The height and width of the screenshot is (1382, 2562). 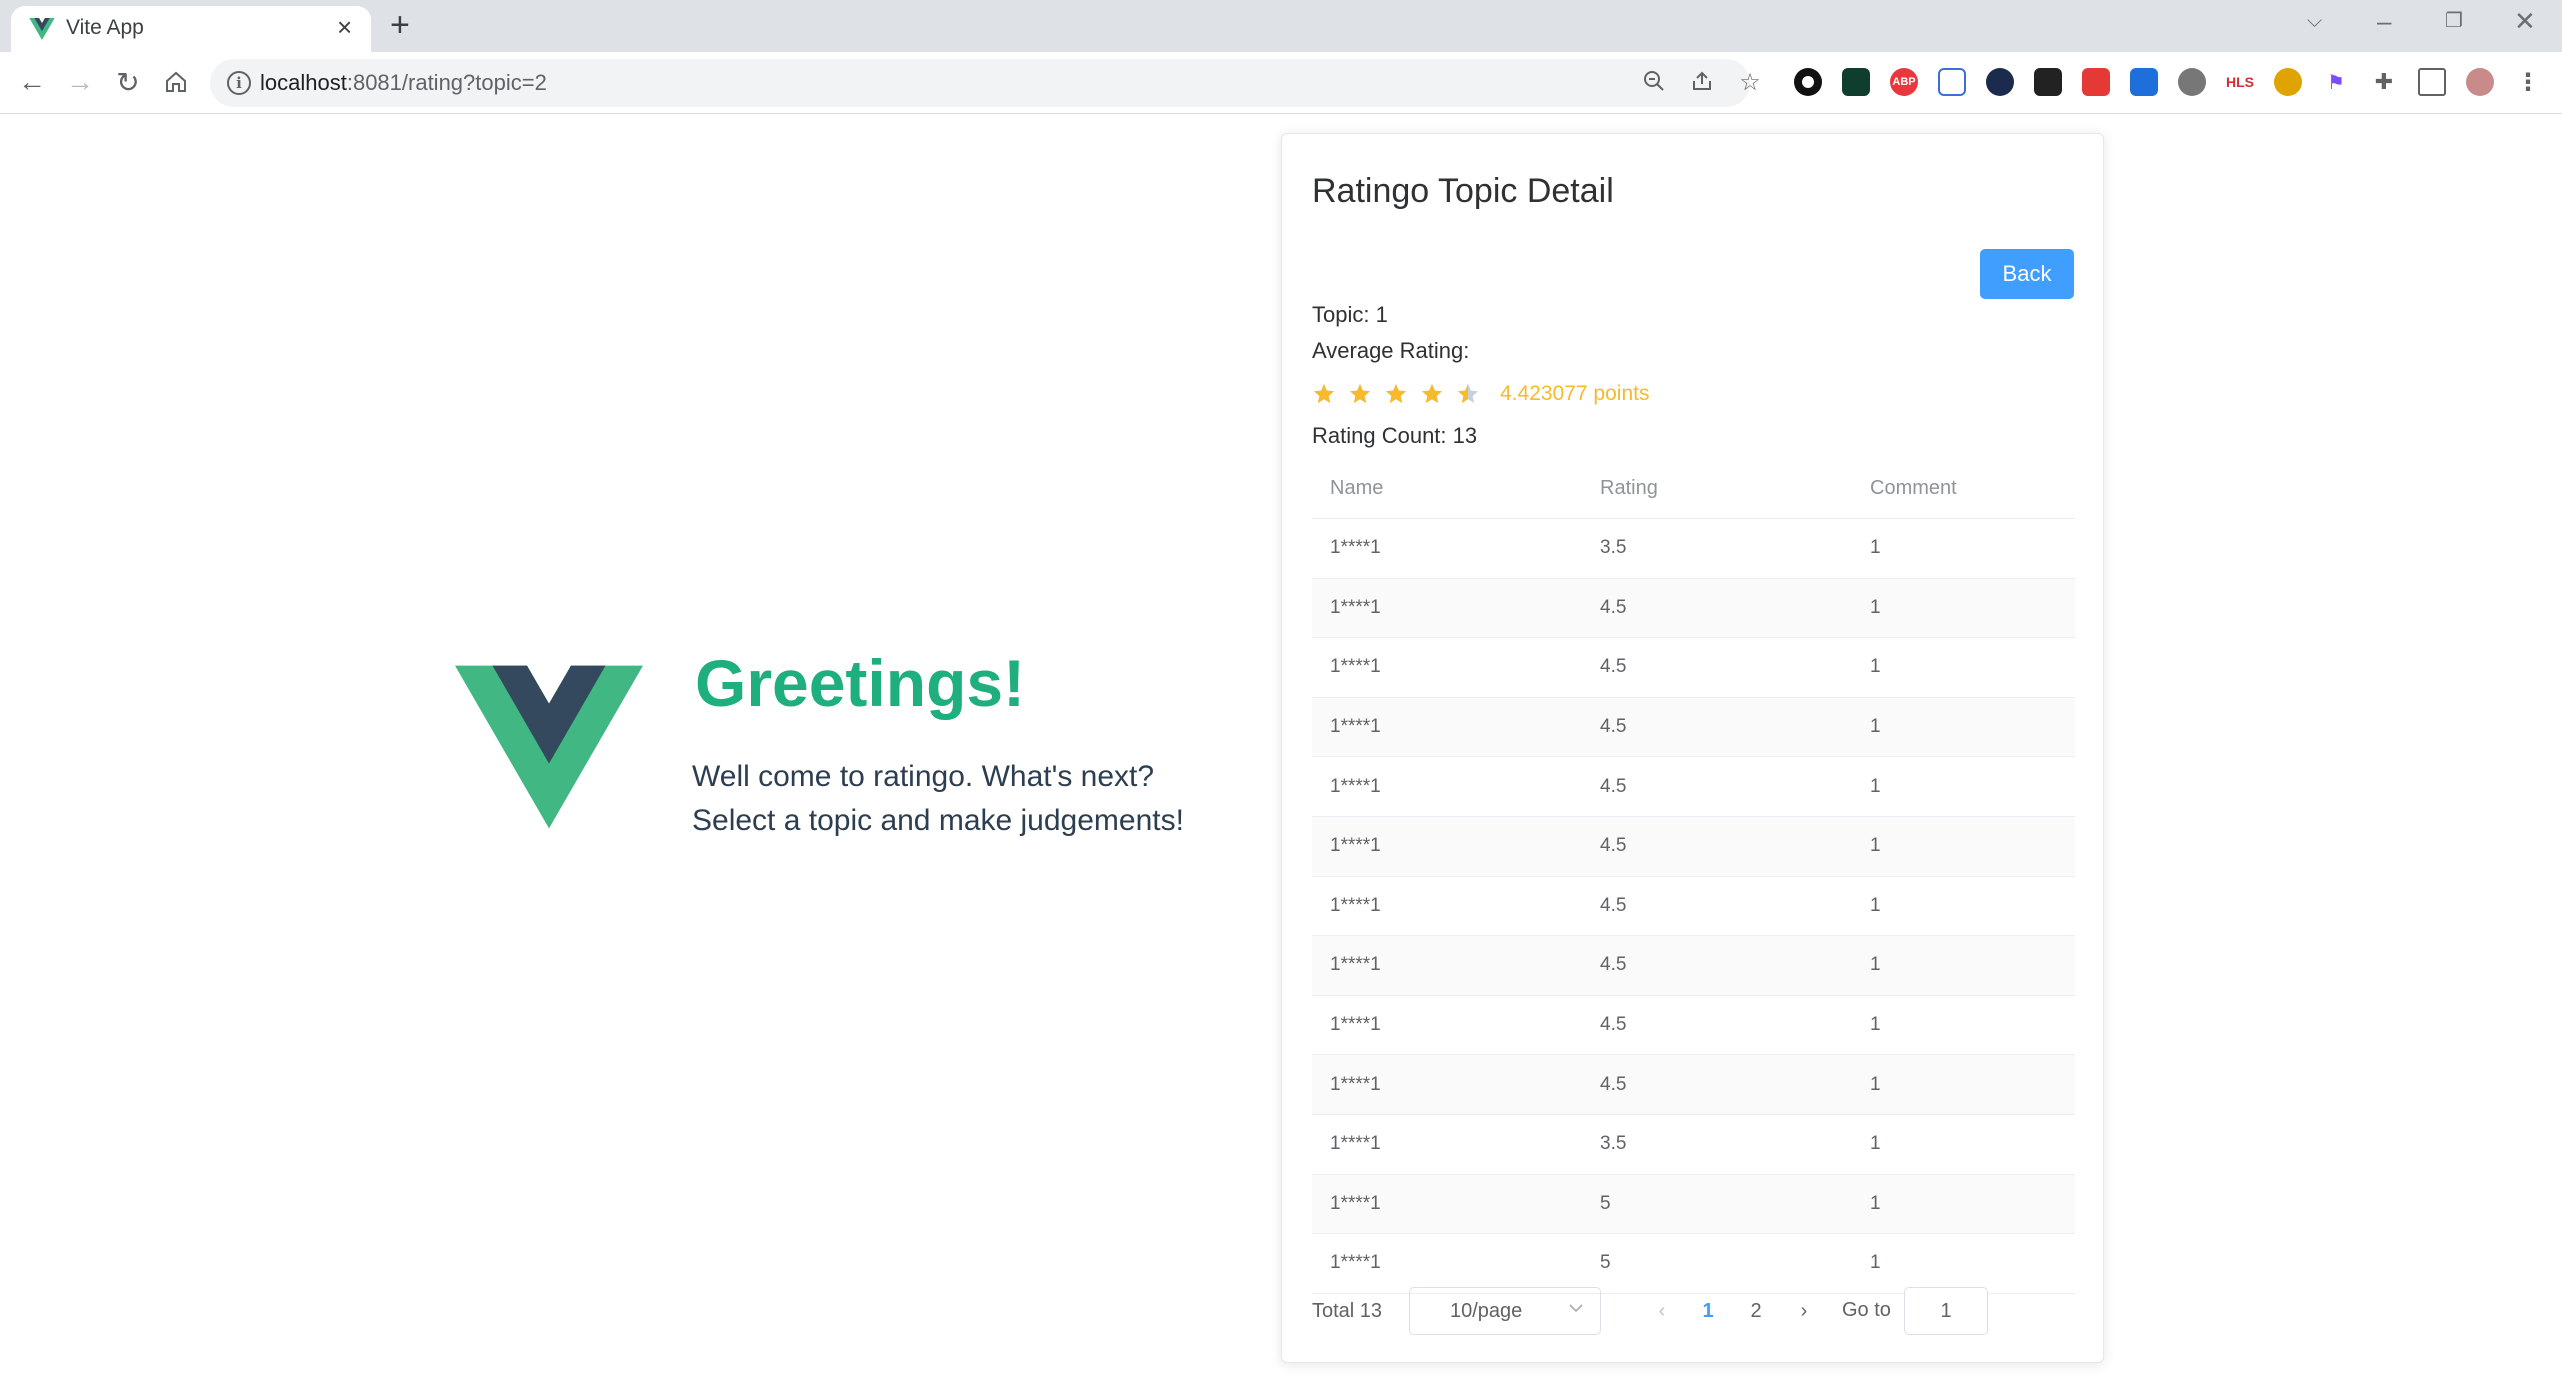 What do you see at coordinates (2384, 21) in the screenshot?
I see `minimize-icon: –` at bounding box center [2384, 21].